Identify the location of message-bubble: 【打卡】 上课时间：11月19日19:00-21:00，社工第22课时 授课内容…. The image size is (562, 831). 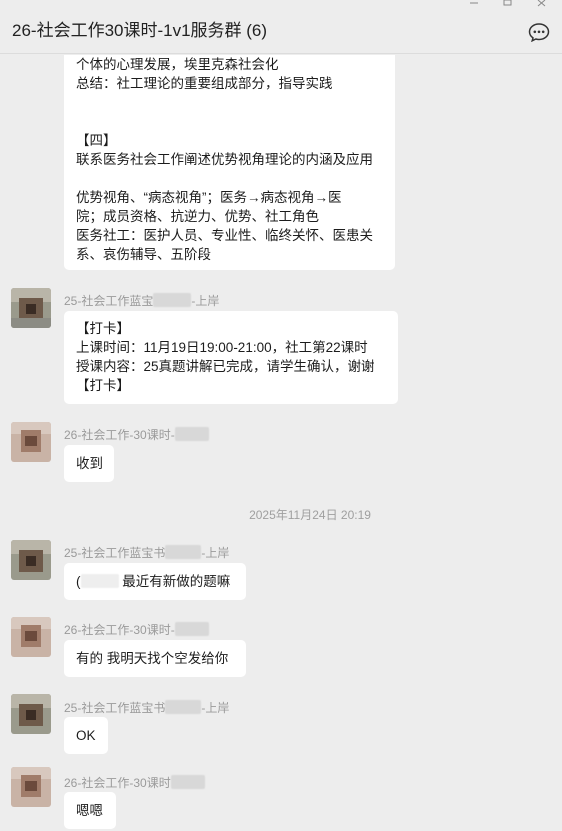
(231, 357).